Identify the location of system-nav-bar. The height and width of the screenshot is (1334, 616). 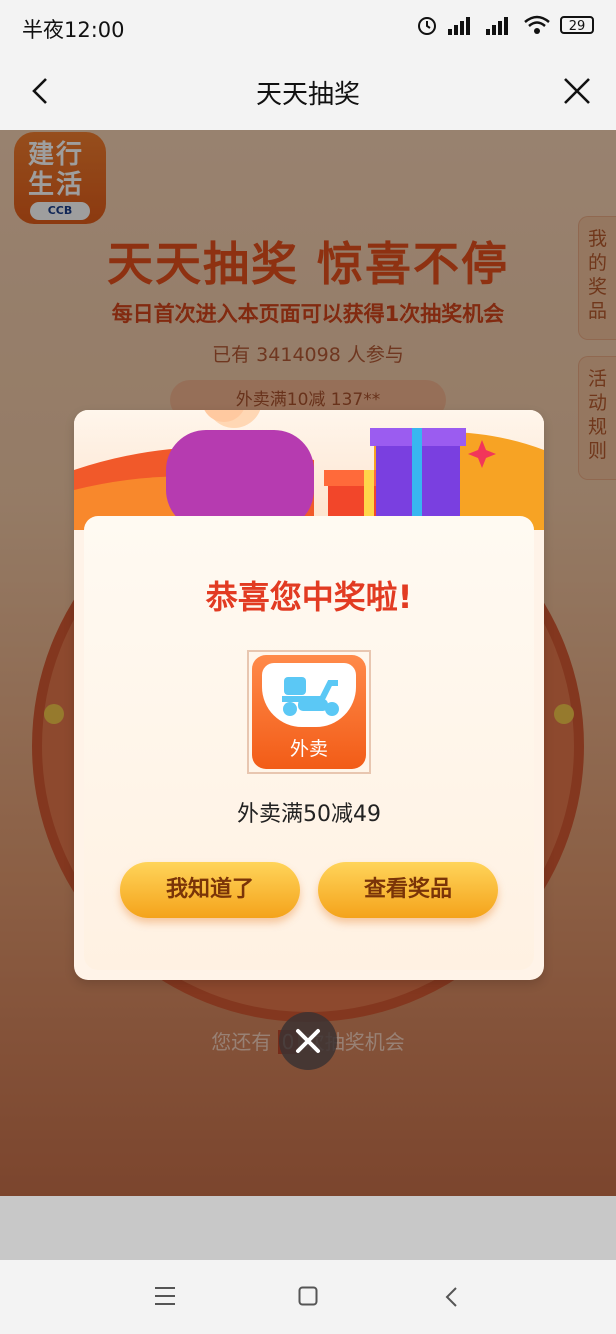
(308, 1297).